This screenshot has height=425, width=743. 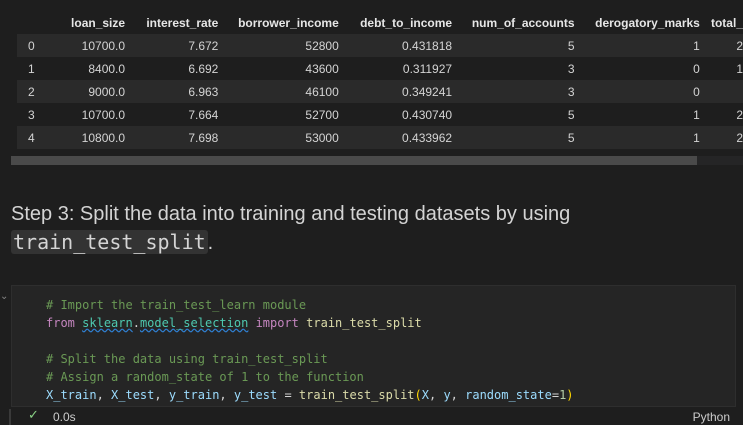 What do you see at coordinates (322, 91) in the screenshot?
I see `table-cell: 46100` at bounding box center [322, 91].